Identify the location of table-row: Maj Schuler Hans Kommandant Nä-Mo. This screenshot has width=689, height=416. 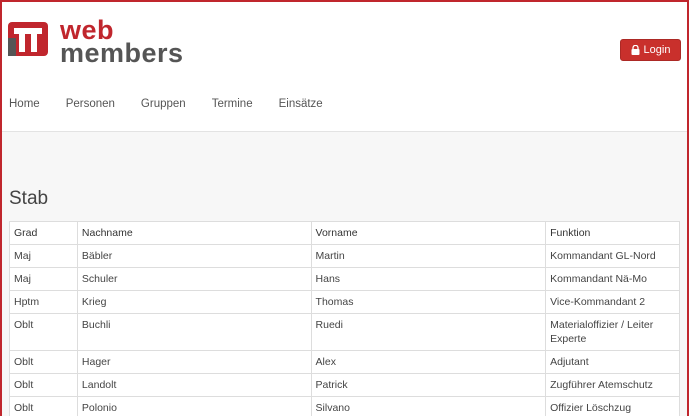
(344, 279).